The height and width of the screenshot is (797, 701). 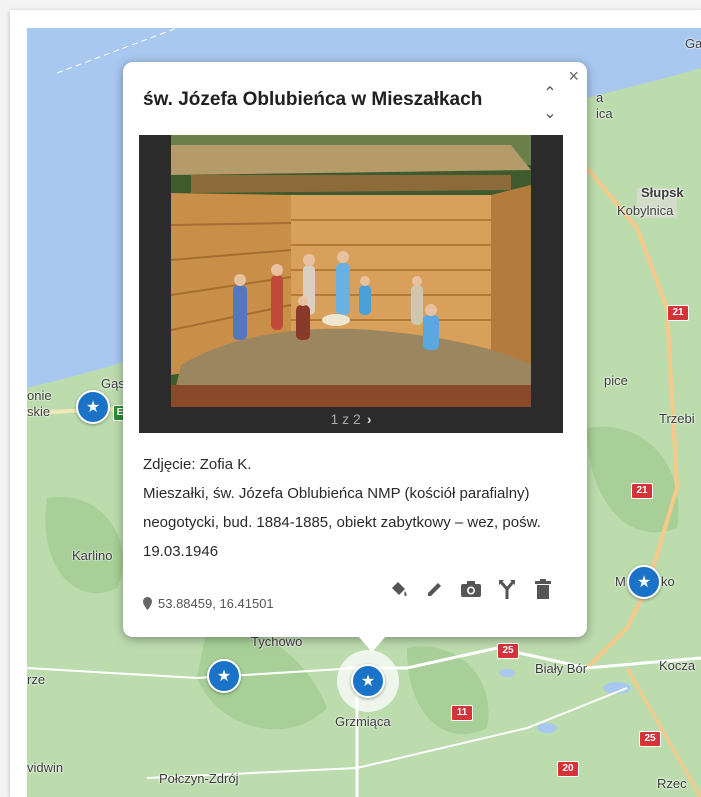 What do you see at coordinates (36, 679) in the screenshot?
I see `map-label-rze: rze` at bounding box center [36, 679].